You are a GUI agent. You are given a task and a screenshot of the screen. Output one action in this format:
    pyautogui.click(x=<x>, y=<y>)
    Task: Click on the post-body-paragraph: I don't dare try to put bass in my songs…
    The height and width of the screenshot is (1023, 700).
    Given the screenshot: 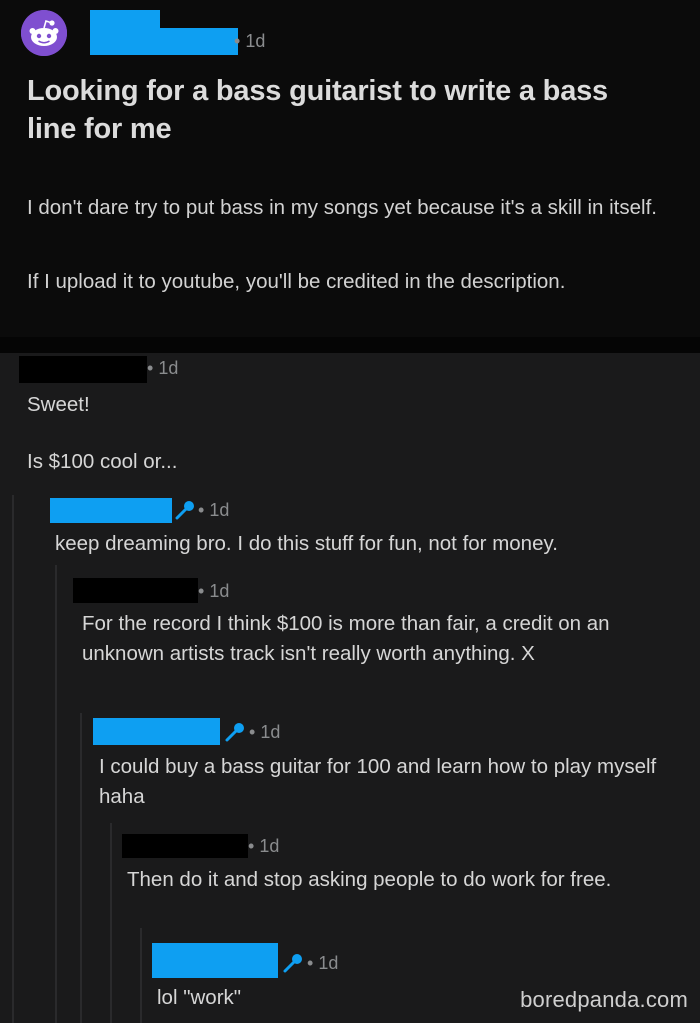 What is the action you would take?
    pyautogui.click(x=342, y=207)
    